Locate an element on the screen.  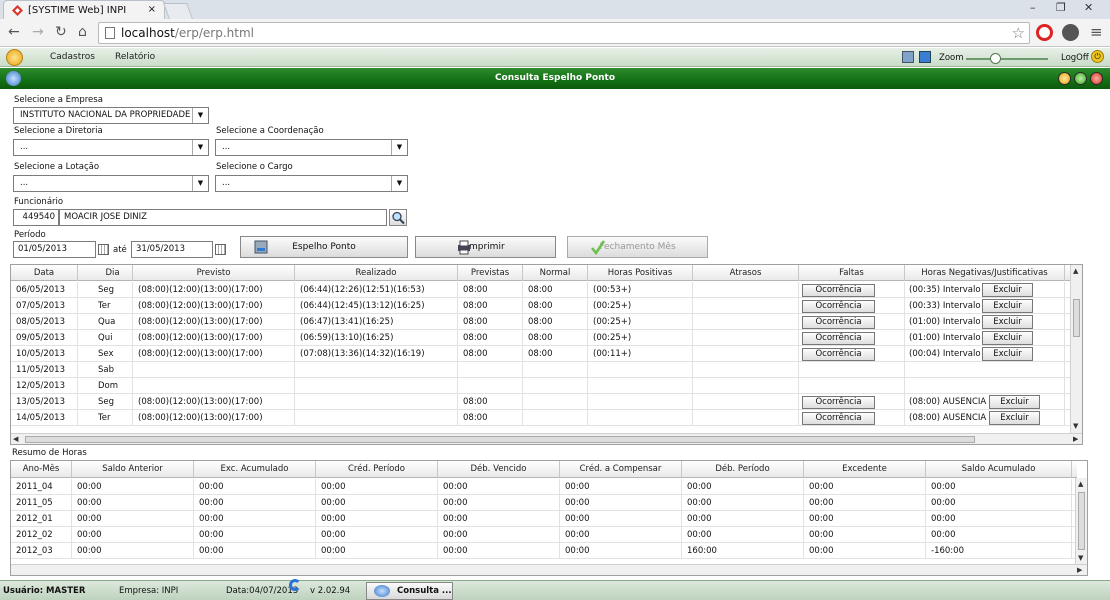
imprimir-button: Imprimir is located at coordinates (485, 247).